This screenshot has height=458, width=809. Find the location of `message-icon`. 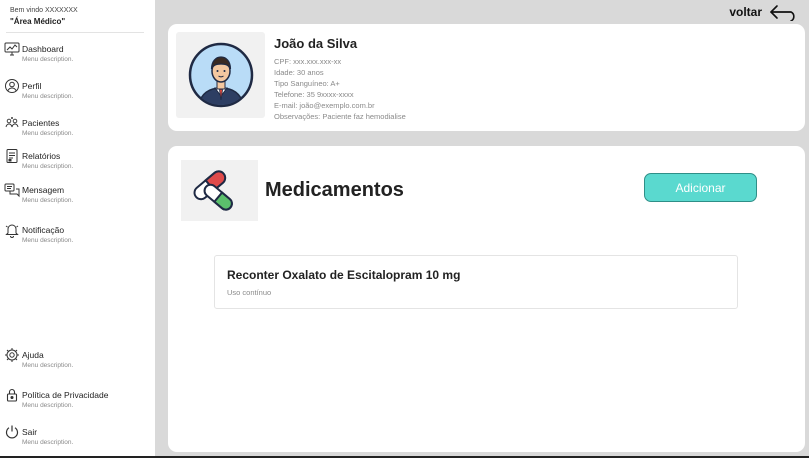

message-icon is located at coordinates (12, 190).